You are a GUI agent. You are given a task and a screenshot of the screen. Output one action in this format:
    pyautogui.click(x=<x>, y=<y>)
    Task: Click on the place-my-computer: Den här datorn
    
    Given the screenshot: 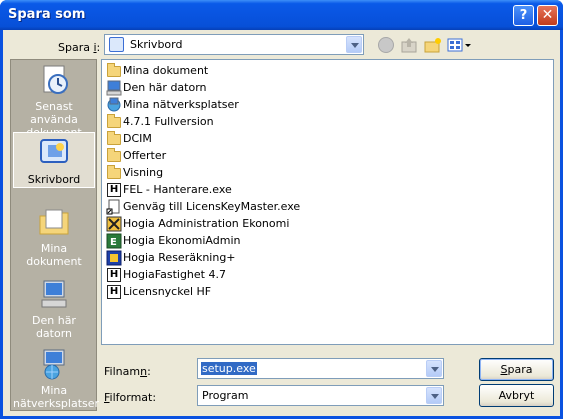 What is the action you would take?
    pyautogui.click(x=54, y=309)
    